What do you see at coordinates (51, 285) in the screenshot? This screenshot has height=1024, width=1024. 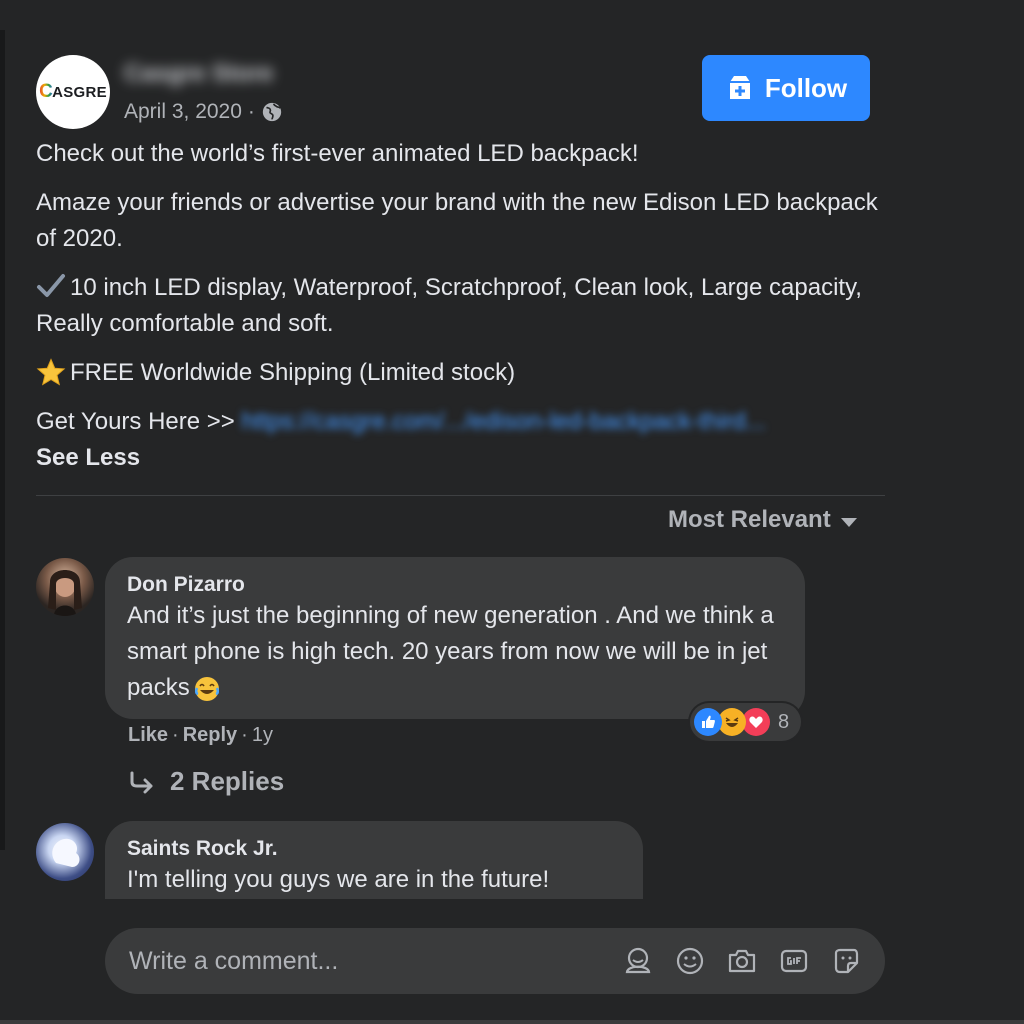 I see `check-icon` at bounding box center [51, 285].